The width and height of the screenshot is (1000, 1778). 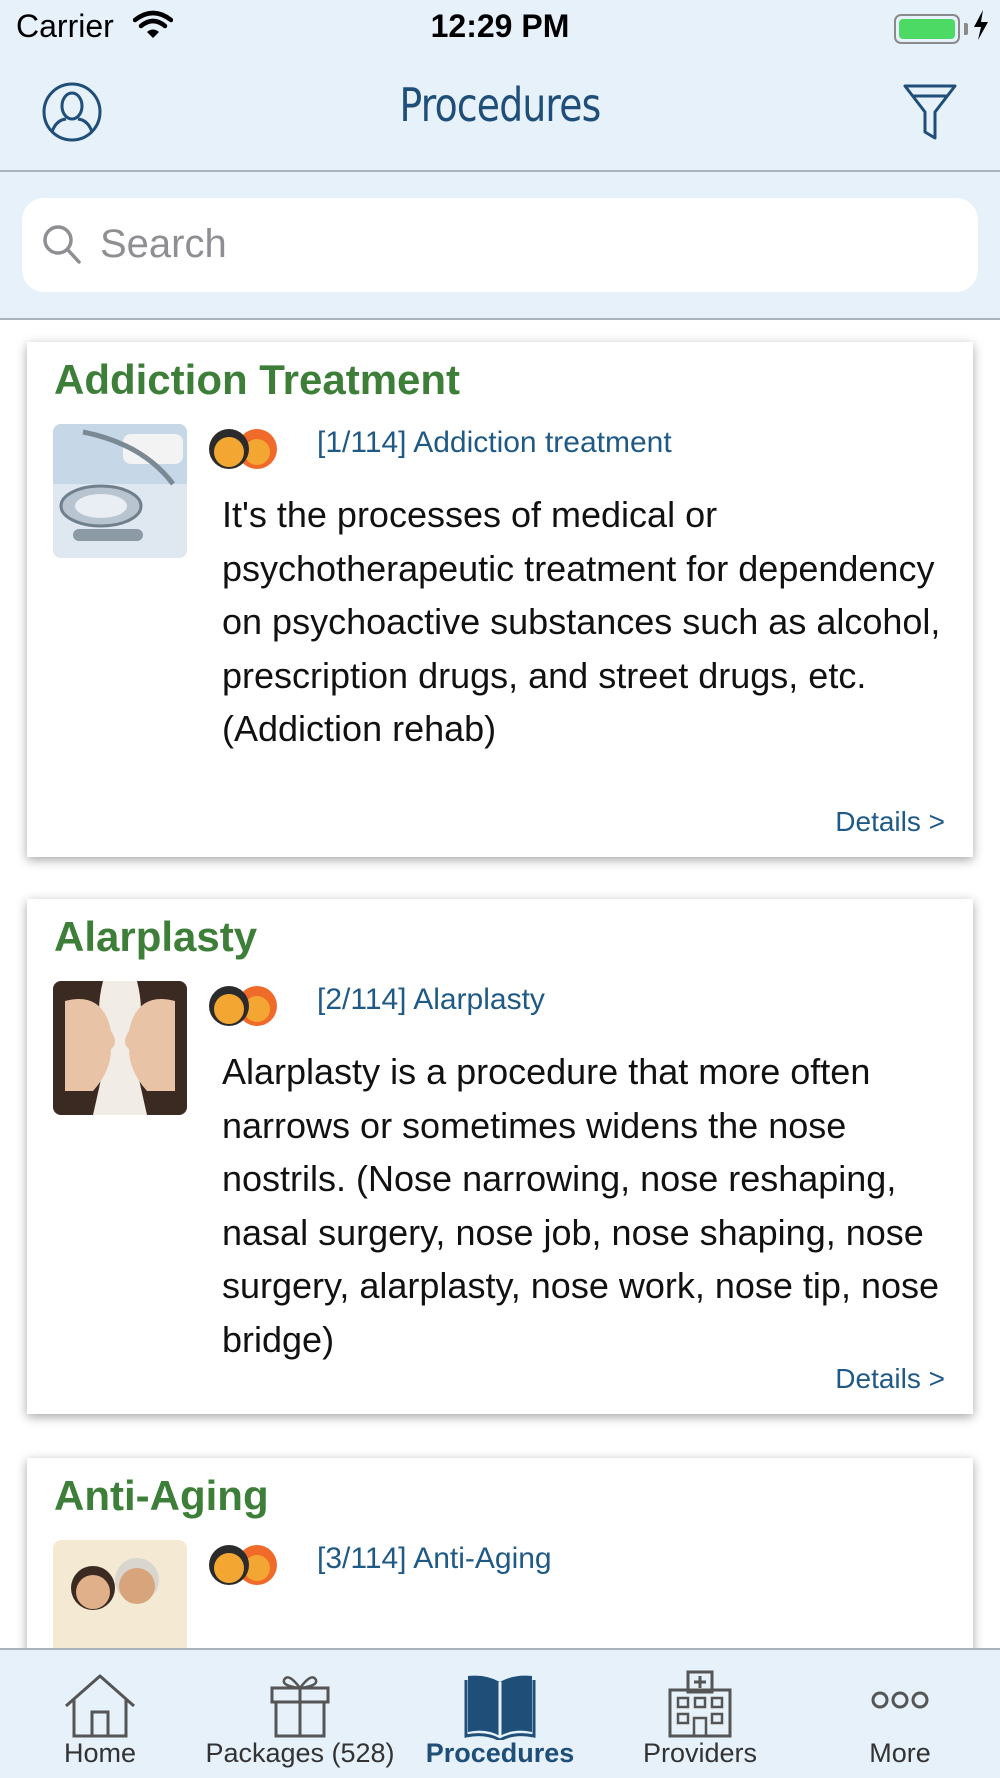 What do you see at coordinates (257, 379) in the screenshot?
I see `procedure-title: Addiction Treatment` at bounding box center [257, 379].